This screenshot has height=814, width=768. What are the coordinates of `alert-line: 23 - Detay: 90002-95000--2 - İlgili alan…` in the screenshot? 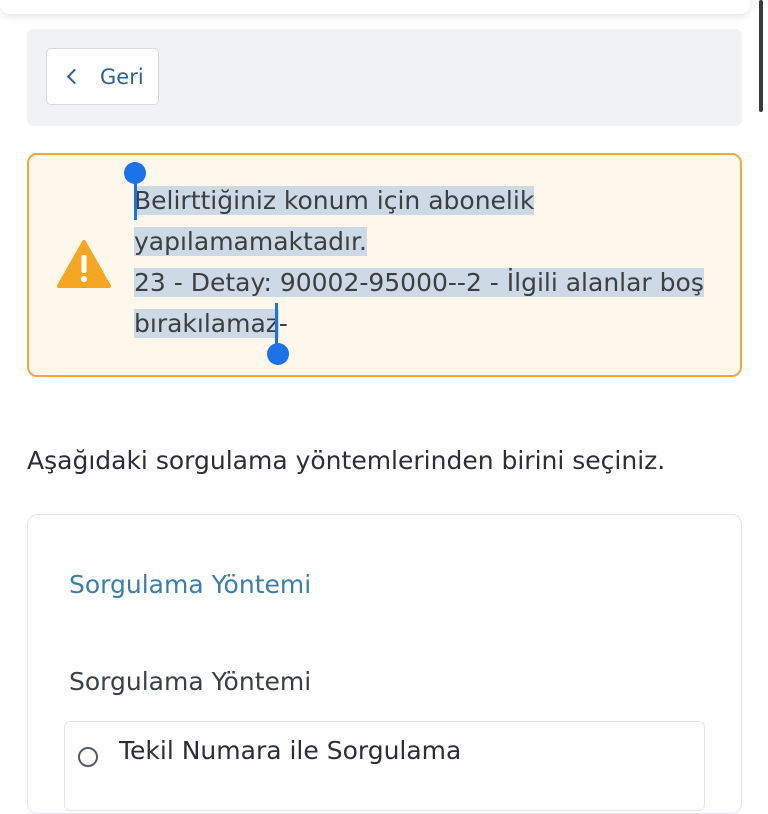 It's located at (419, 282).